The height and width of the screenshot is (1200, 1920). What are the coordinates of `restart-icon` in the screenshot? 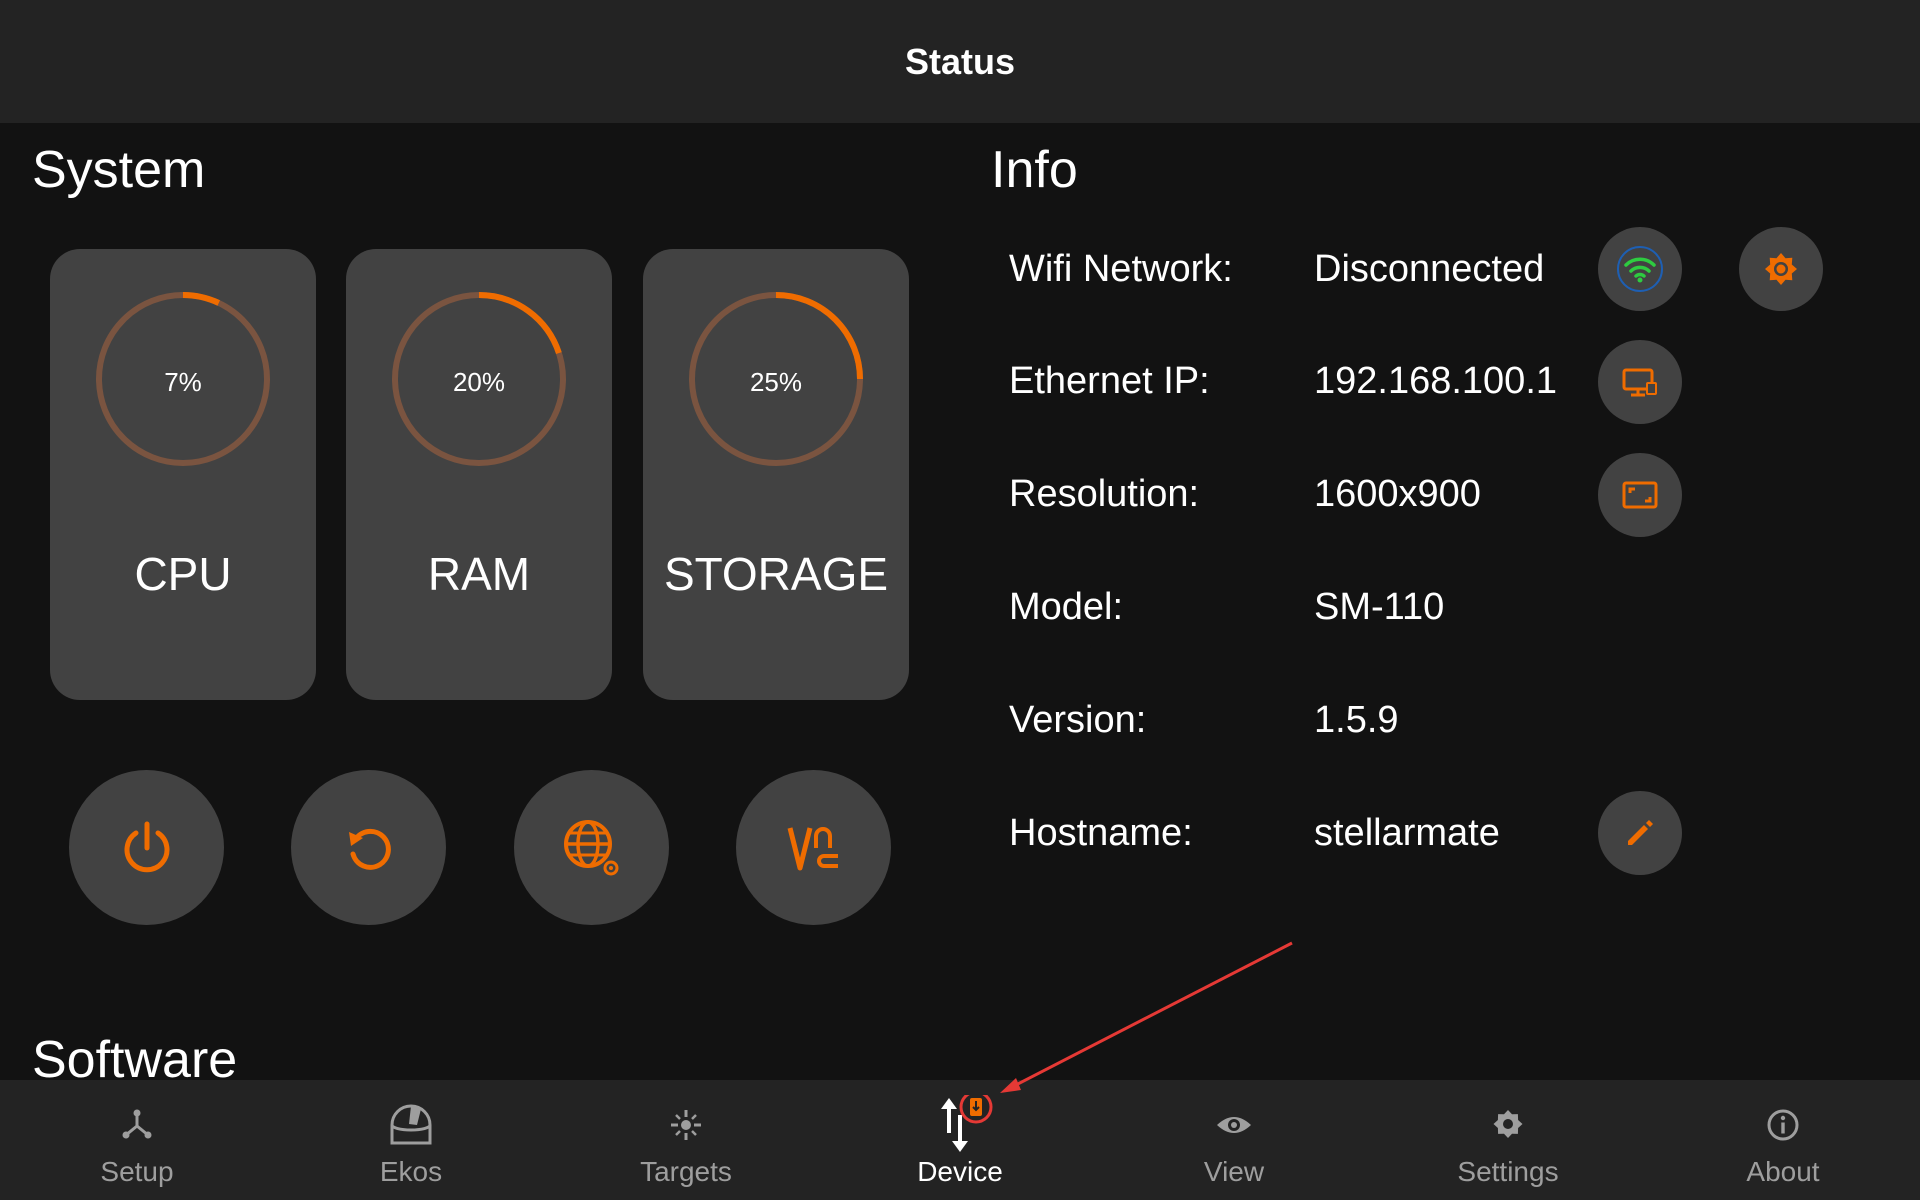 It's located at (369, 849).